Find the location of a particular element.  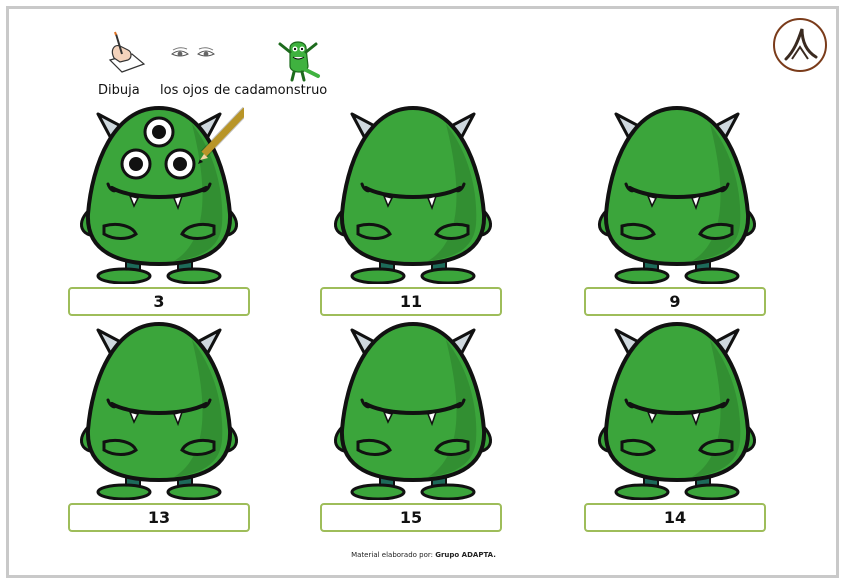

footer-credit: Material elaborado por: Grupo ADAPTA. is located at coordinates (423, 555).